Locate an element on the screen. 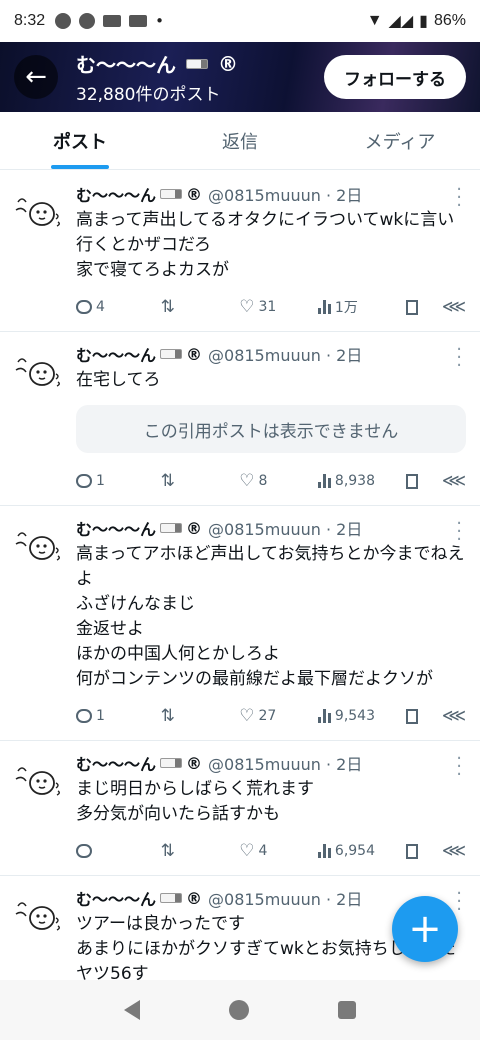  views-button: 1万 is located at coordinates (362, 307).